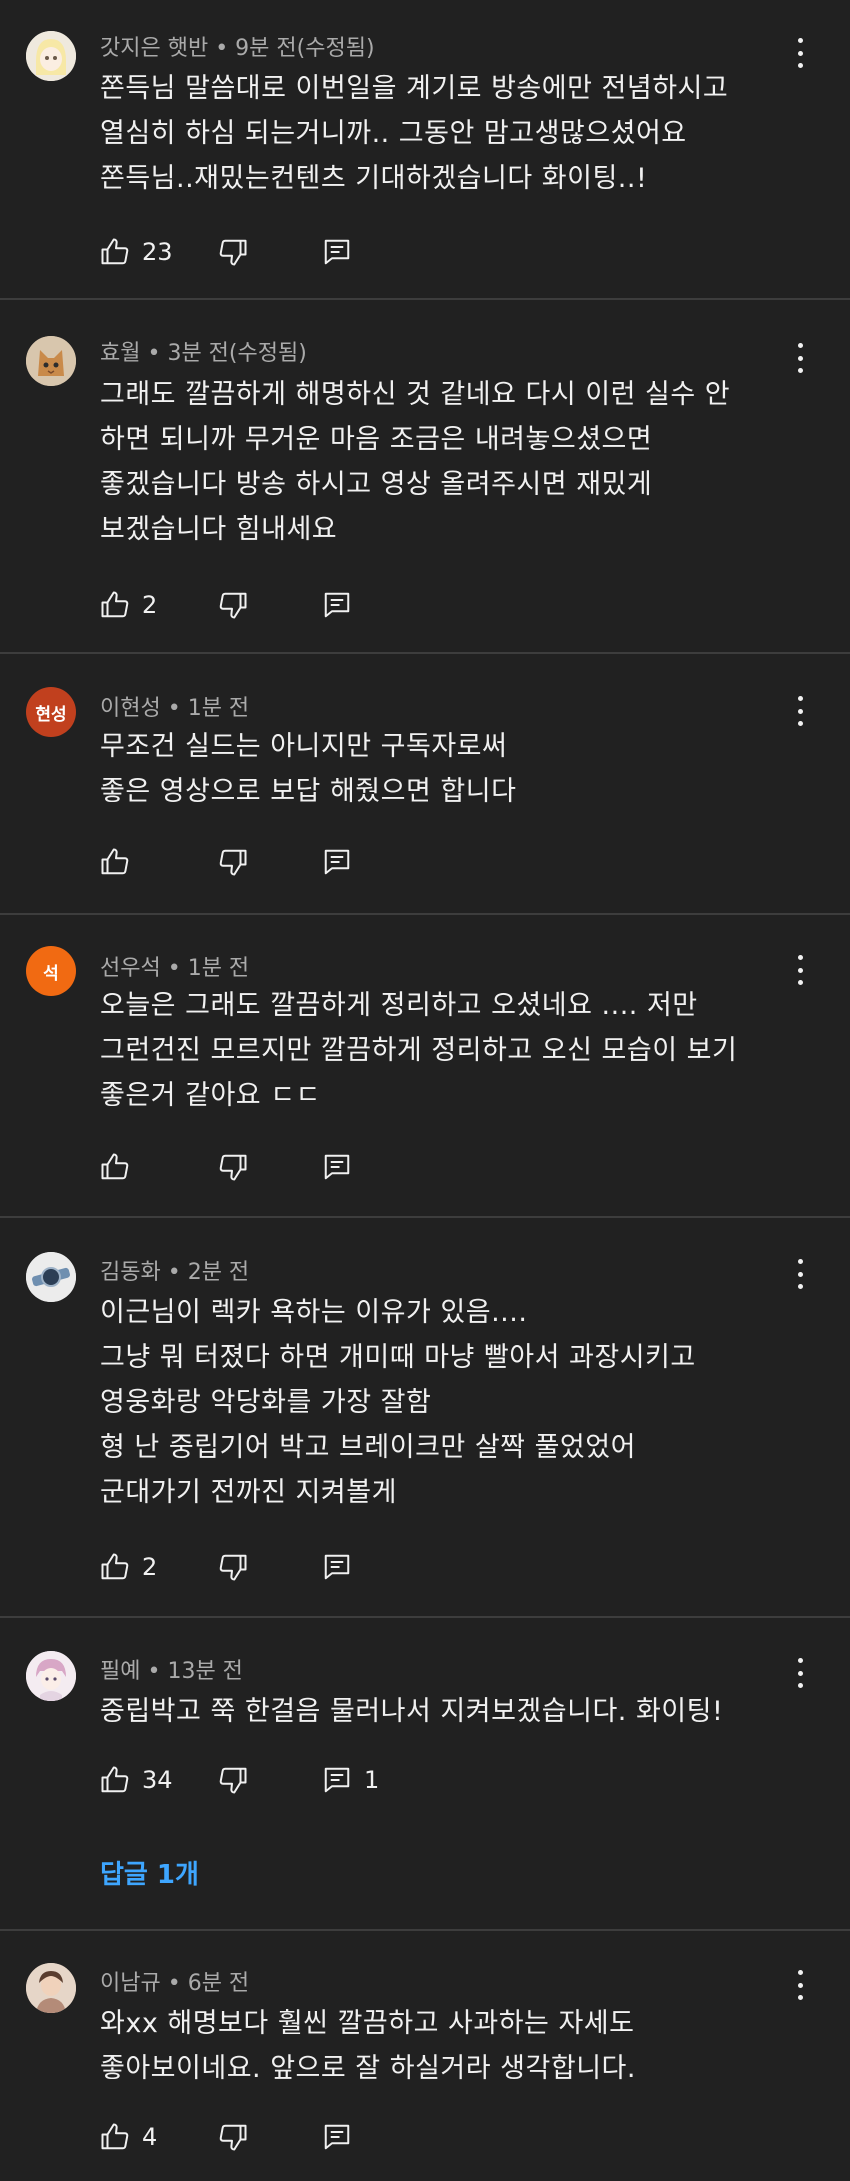 This screenshot has height=2181, width=850. I want to click on avatar: 현성, so click(51, 712).